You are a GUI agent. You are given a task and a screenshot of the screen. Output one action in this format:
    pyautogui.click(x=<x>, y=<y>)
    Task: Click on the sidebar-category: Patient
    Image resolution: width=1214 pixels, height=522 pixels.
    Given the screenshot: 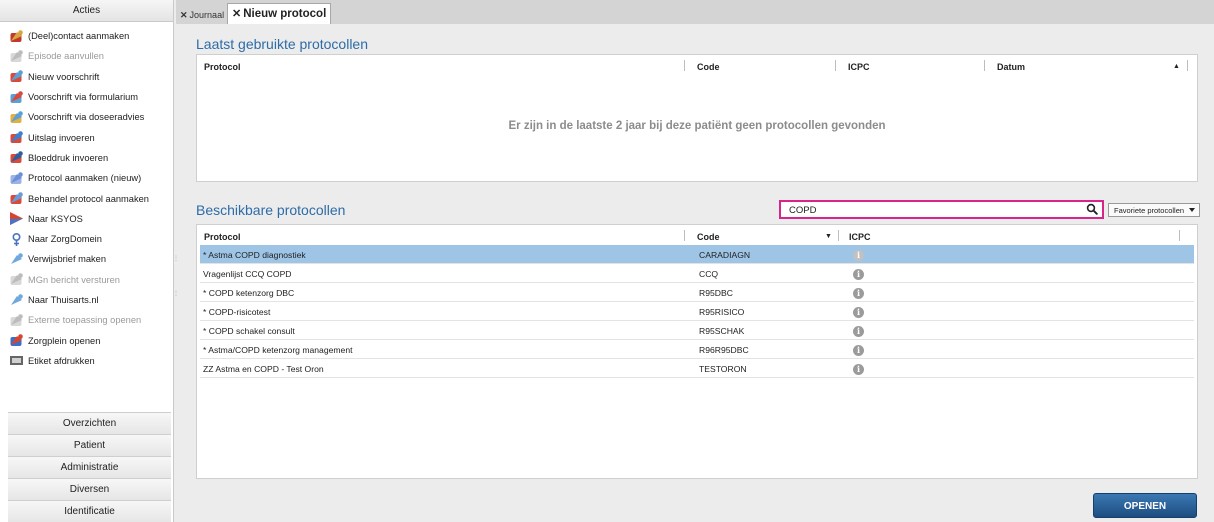 What is the action you would take?
    pyautogui.click(x=89, y=445)
    